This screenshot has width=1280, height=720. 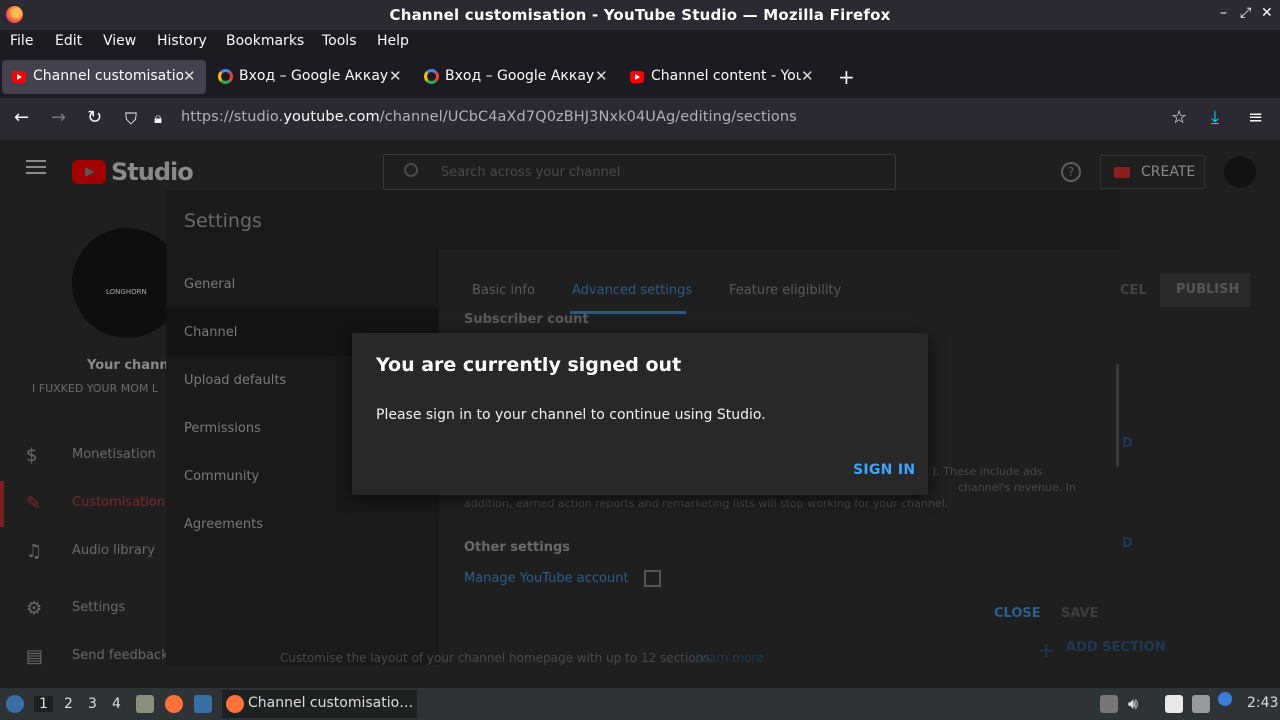 I want to click on youtube-icon, so click(x=19, y=77).